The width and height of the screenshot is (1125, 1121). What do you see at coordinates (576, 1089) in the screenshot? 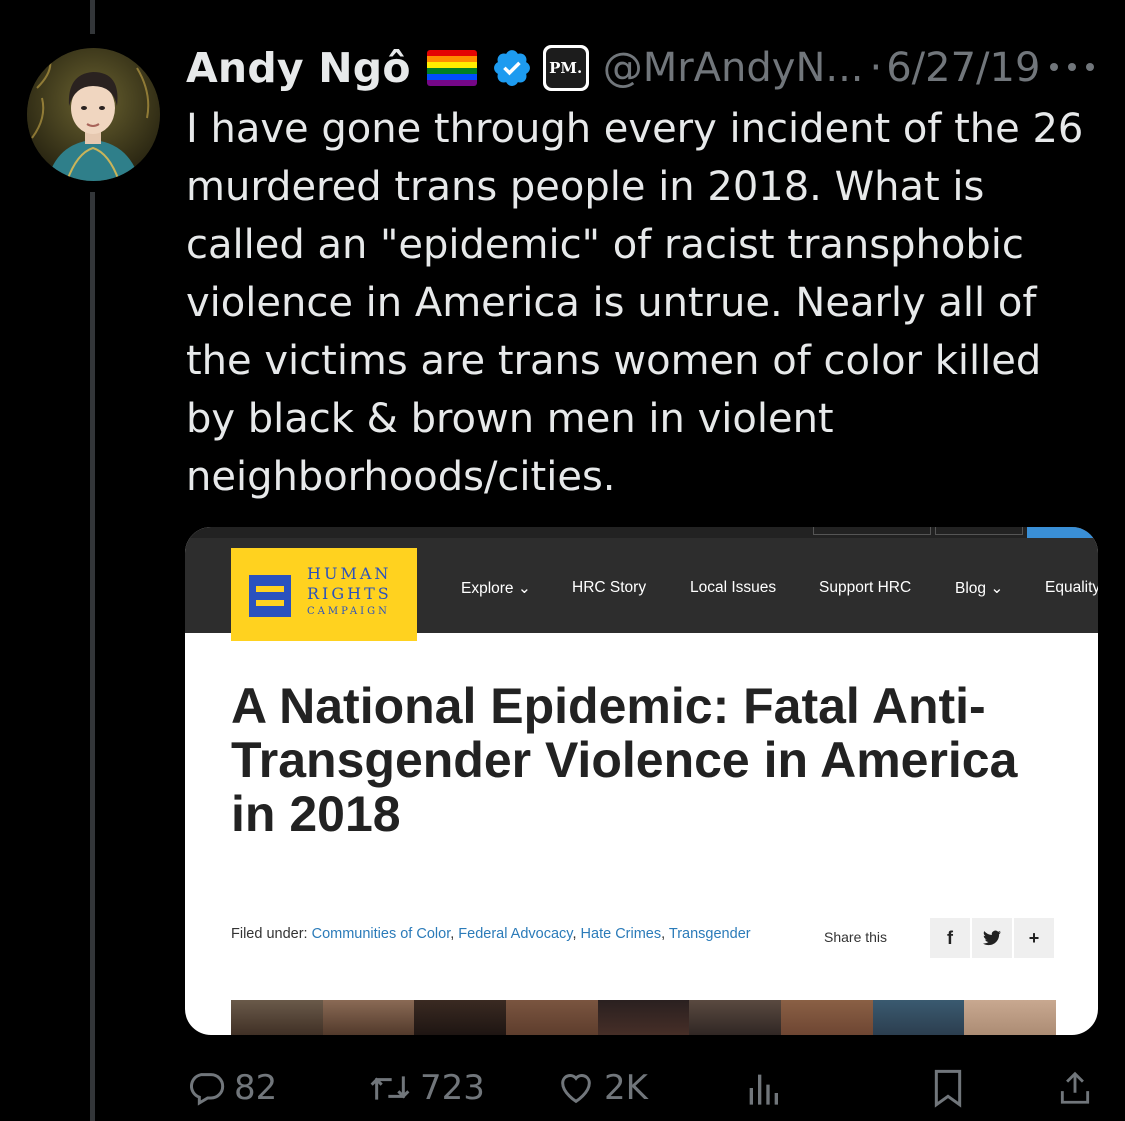
I see `like-icon` at bounding box center [576, 1089].